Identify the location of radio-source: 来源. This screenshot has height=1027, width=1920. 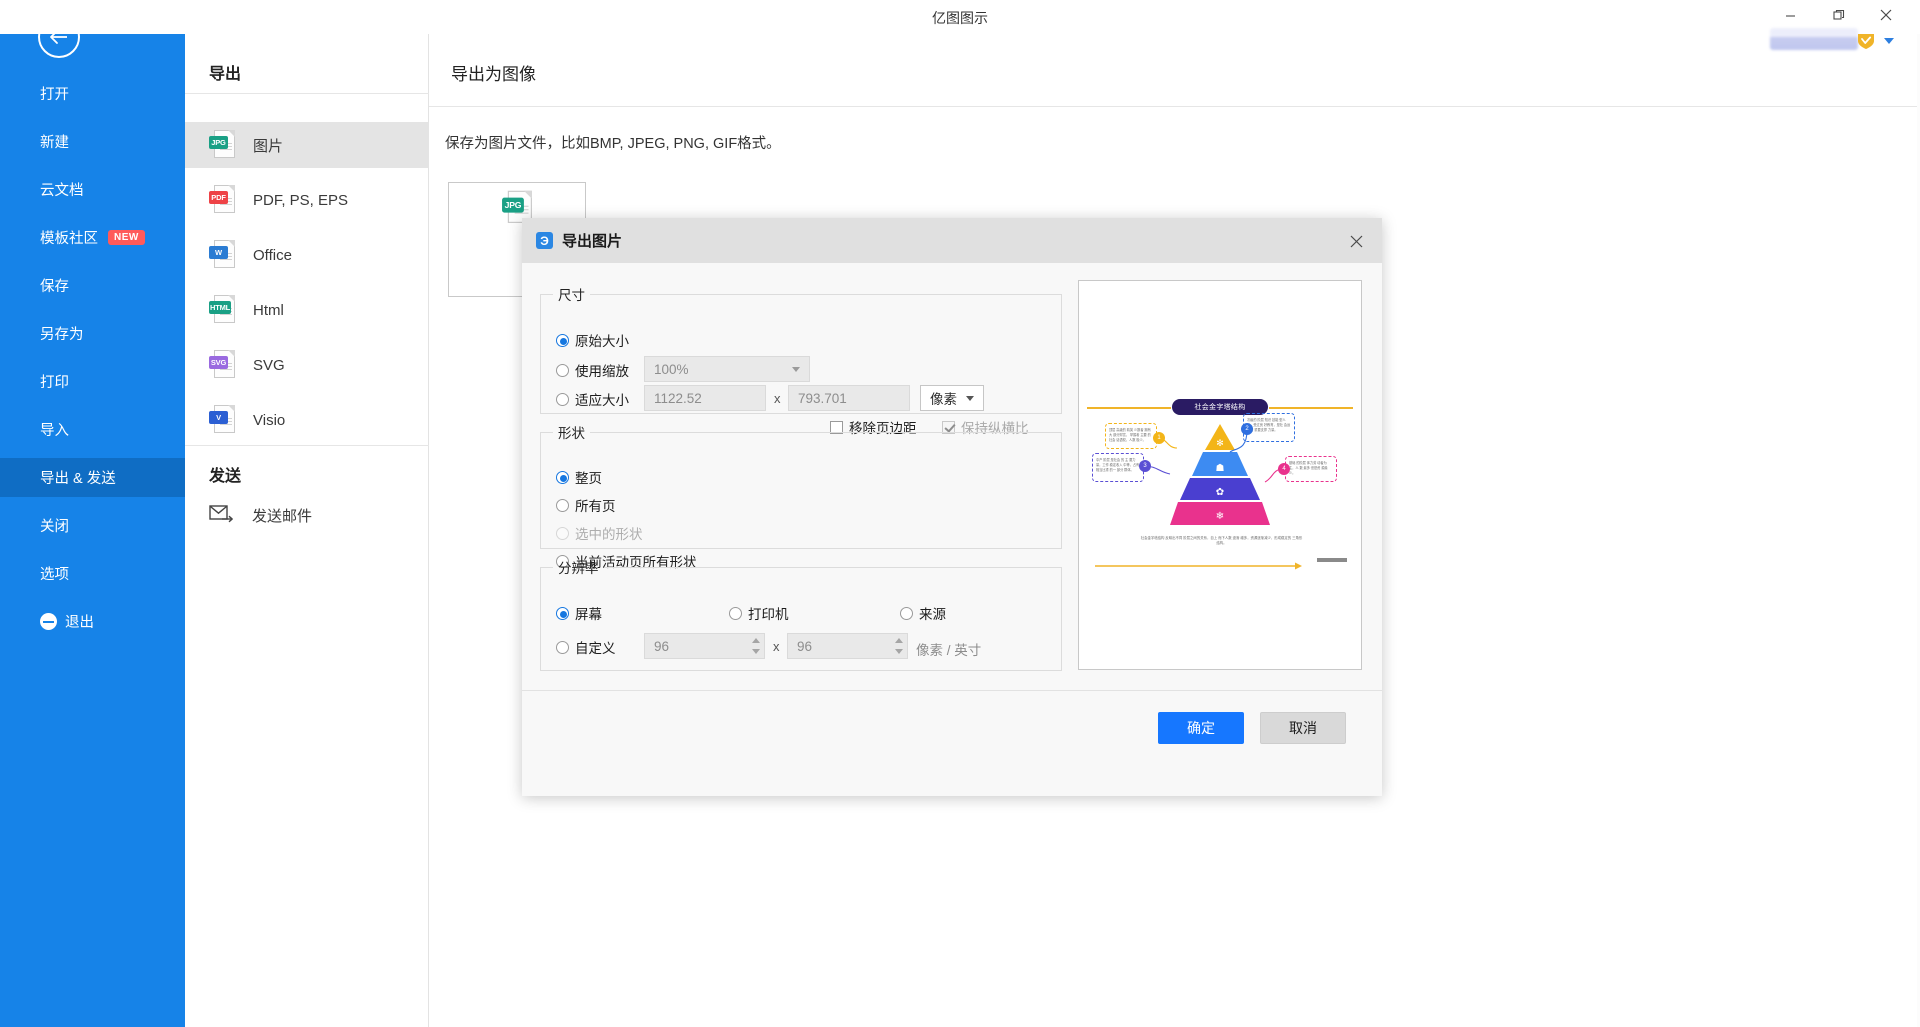
(923, 613).